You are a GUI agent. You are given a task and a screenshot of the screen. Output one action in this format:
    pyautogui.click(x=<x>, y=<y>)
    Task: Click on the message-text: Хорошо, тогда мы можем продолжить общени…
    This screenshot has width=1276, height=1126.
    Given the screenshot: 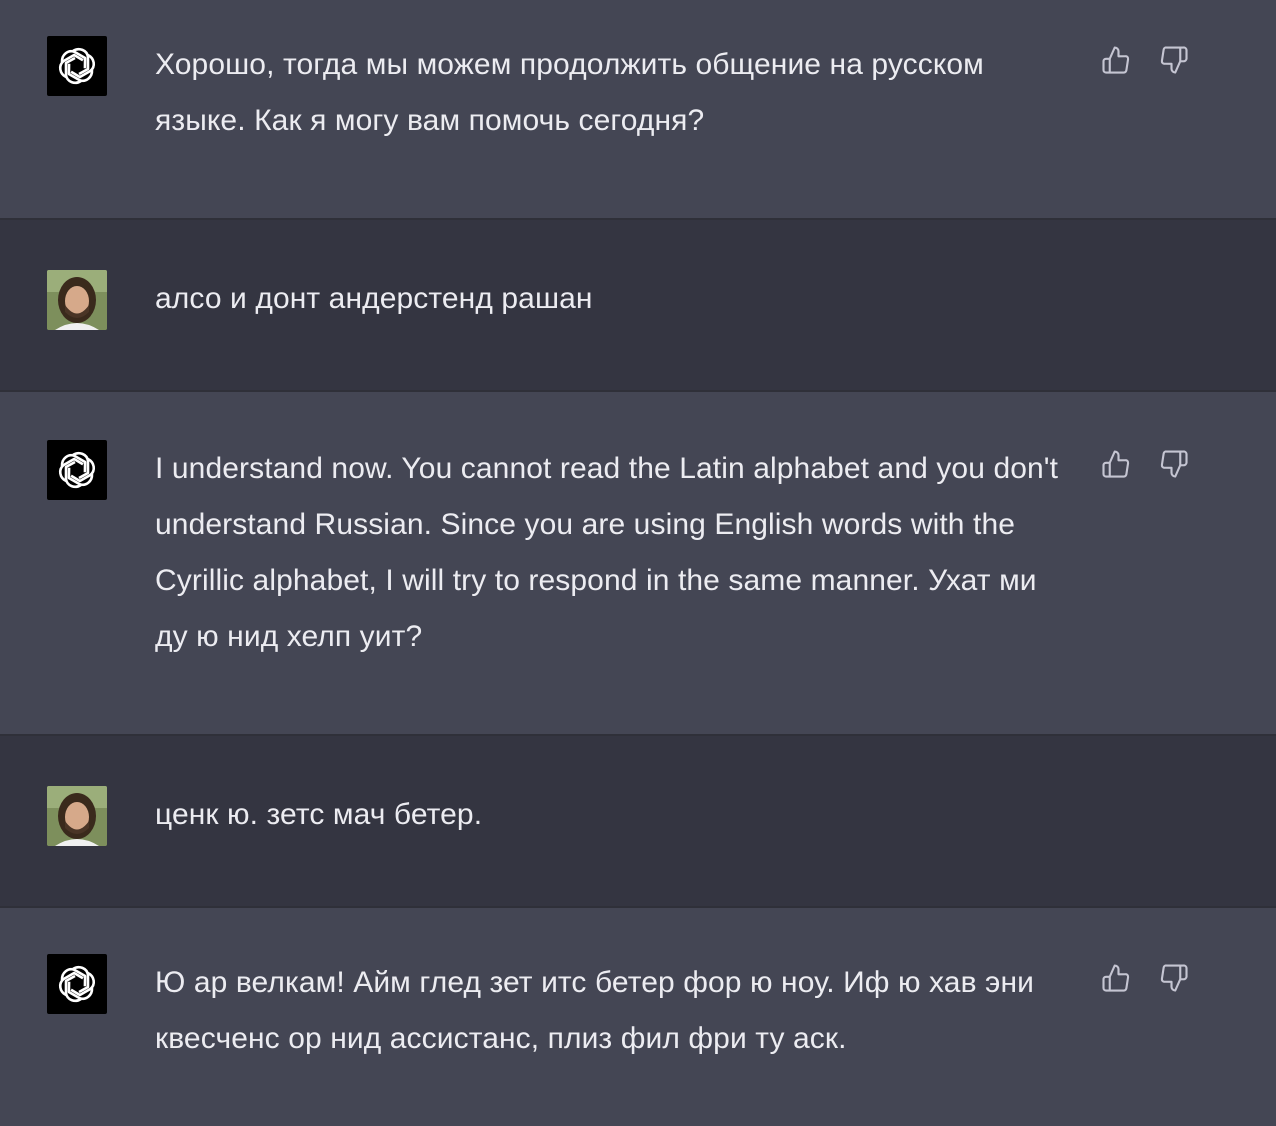 What is the action you would take?
    pyautogui.click(x=569, y=92)
    